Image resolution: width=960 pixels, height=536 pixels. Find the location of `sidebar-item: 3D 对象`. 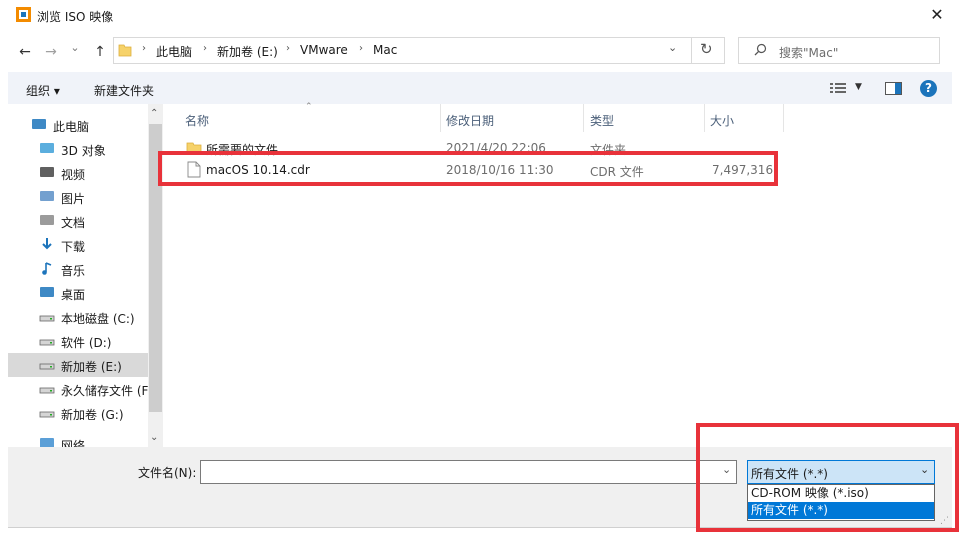

sidebar-item: 3D 对象 is located at coordinates (78, 149).